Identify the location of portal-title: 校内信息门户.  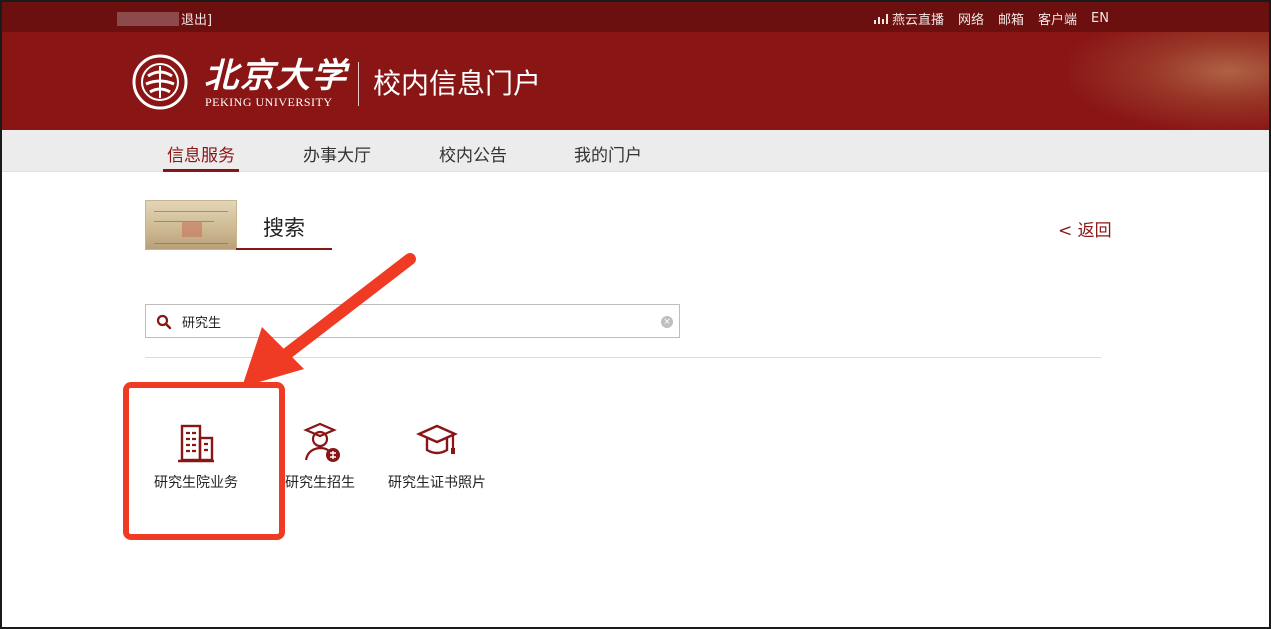
(457, 83).